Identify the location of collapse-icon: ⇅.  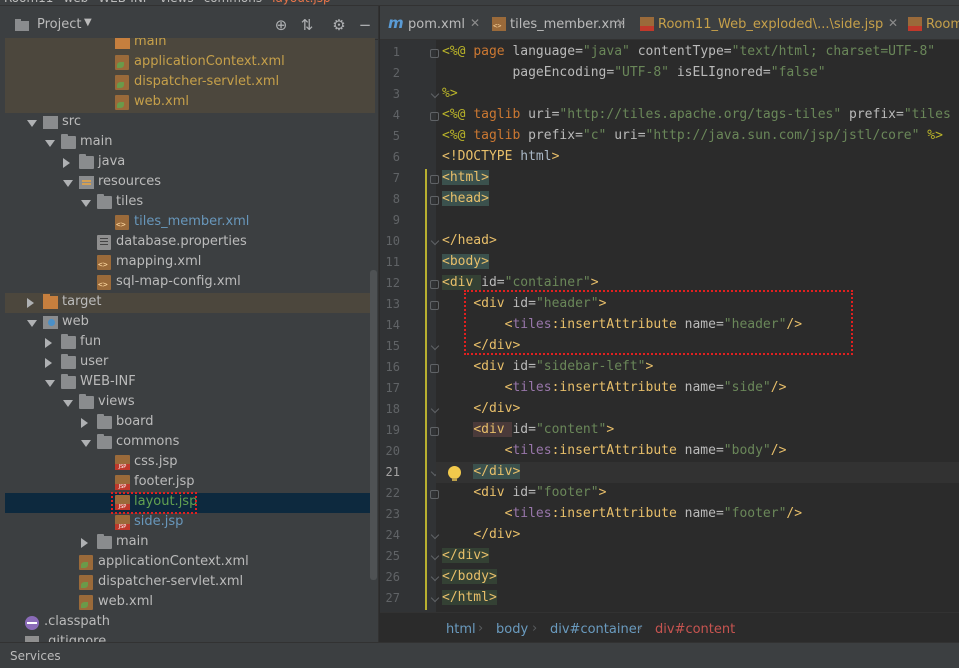
(307, 25).